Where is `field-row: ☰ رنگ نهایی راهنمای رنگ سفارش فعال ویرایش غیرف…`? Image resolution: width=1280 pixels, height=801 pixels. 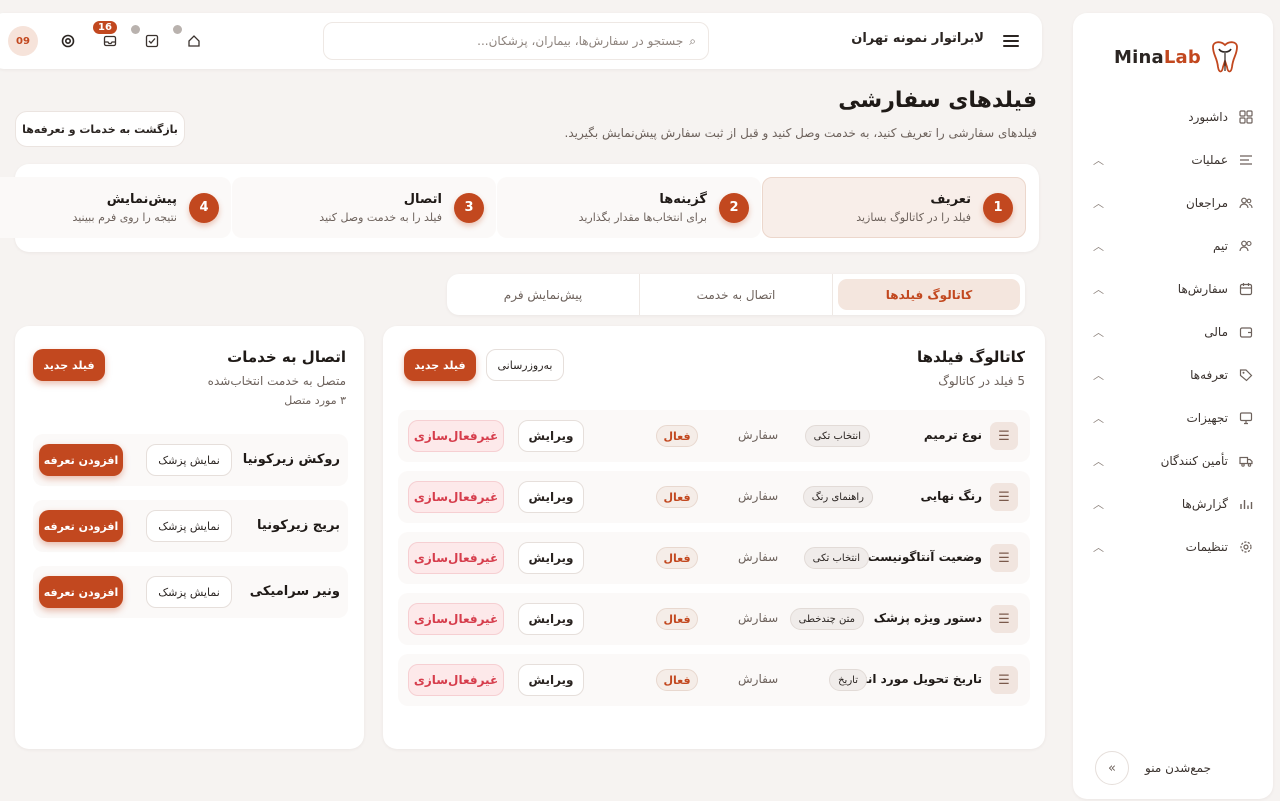
field-row: ☰ رنگ نهایی راهنمای رنگ سفارش فعال ویرایش غیرف… is located at coordinates (714, 497).